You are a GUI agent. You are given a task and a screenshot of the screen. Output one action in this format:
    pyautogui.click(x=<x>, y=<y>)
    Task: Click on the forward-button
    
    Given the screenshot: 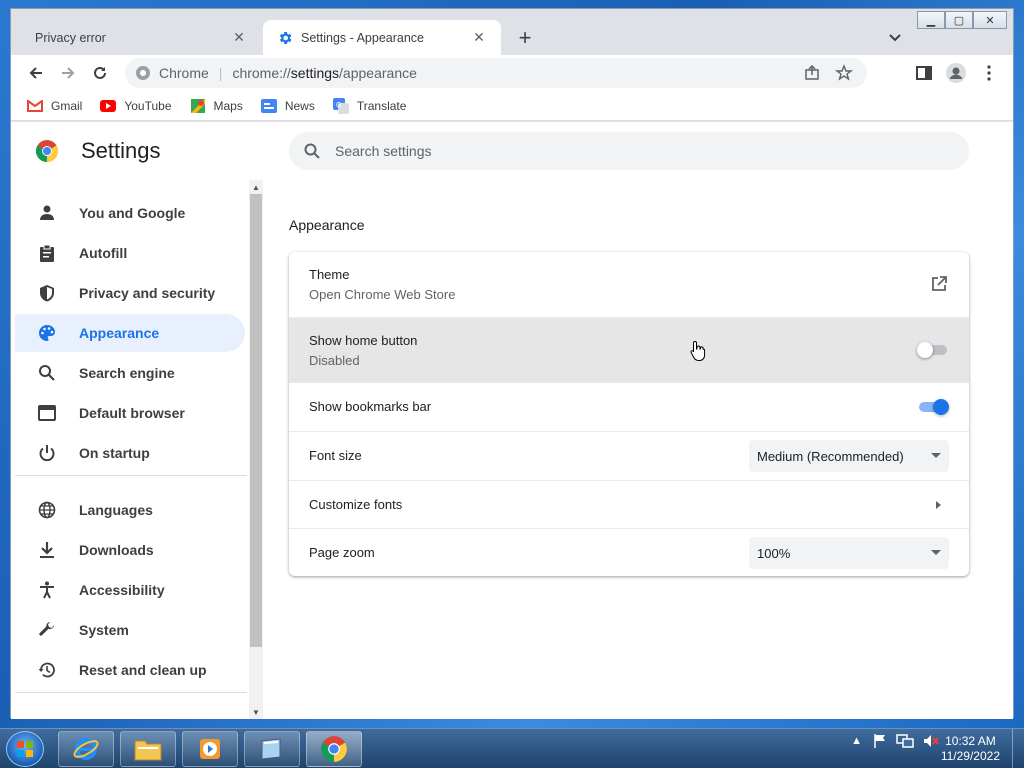 What is the action you would take?
    pyautogui.click(x=68, y=73)
    